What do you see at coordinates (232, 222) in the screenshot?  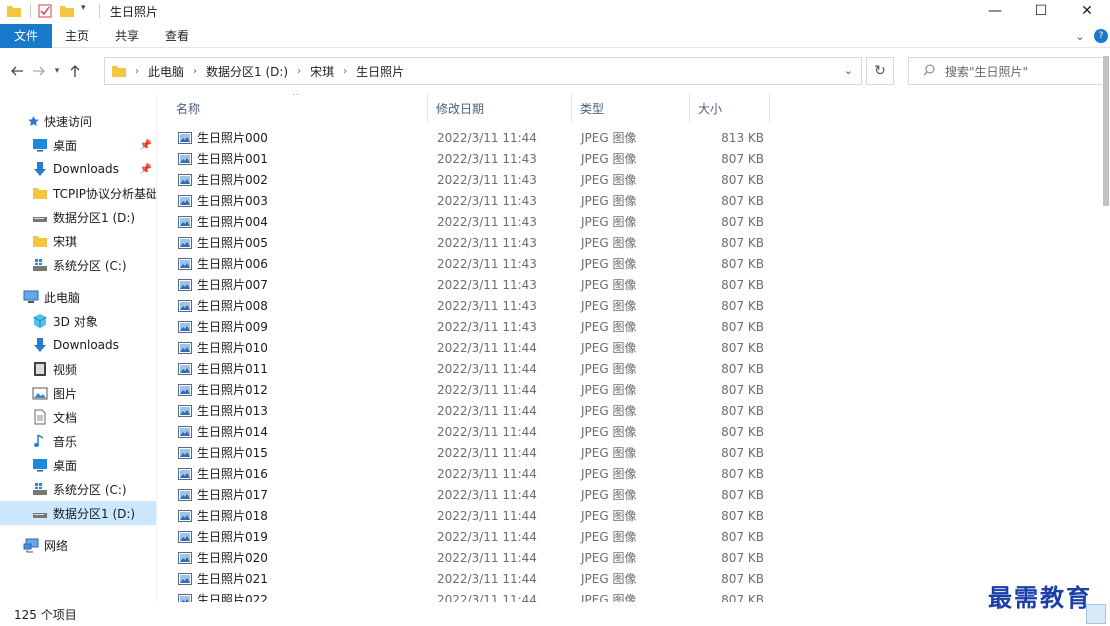 I see `file-name: 生日照片004` at bounding box center [232, 222].